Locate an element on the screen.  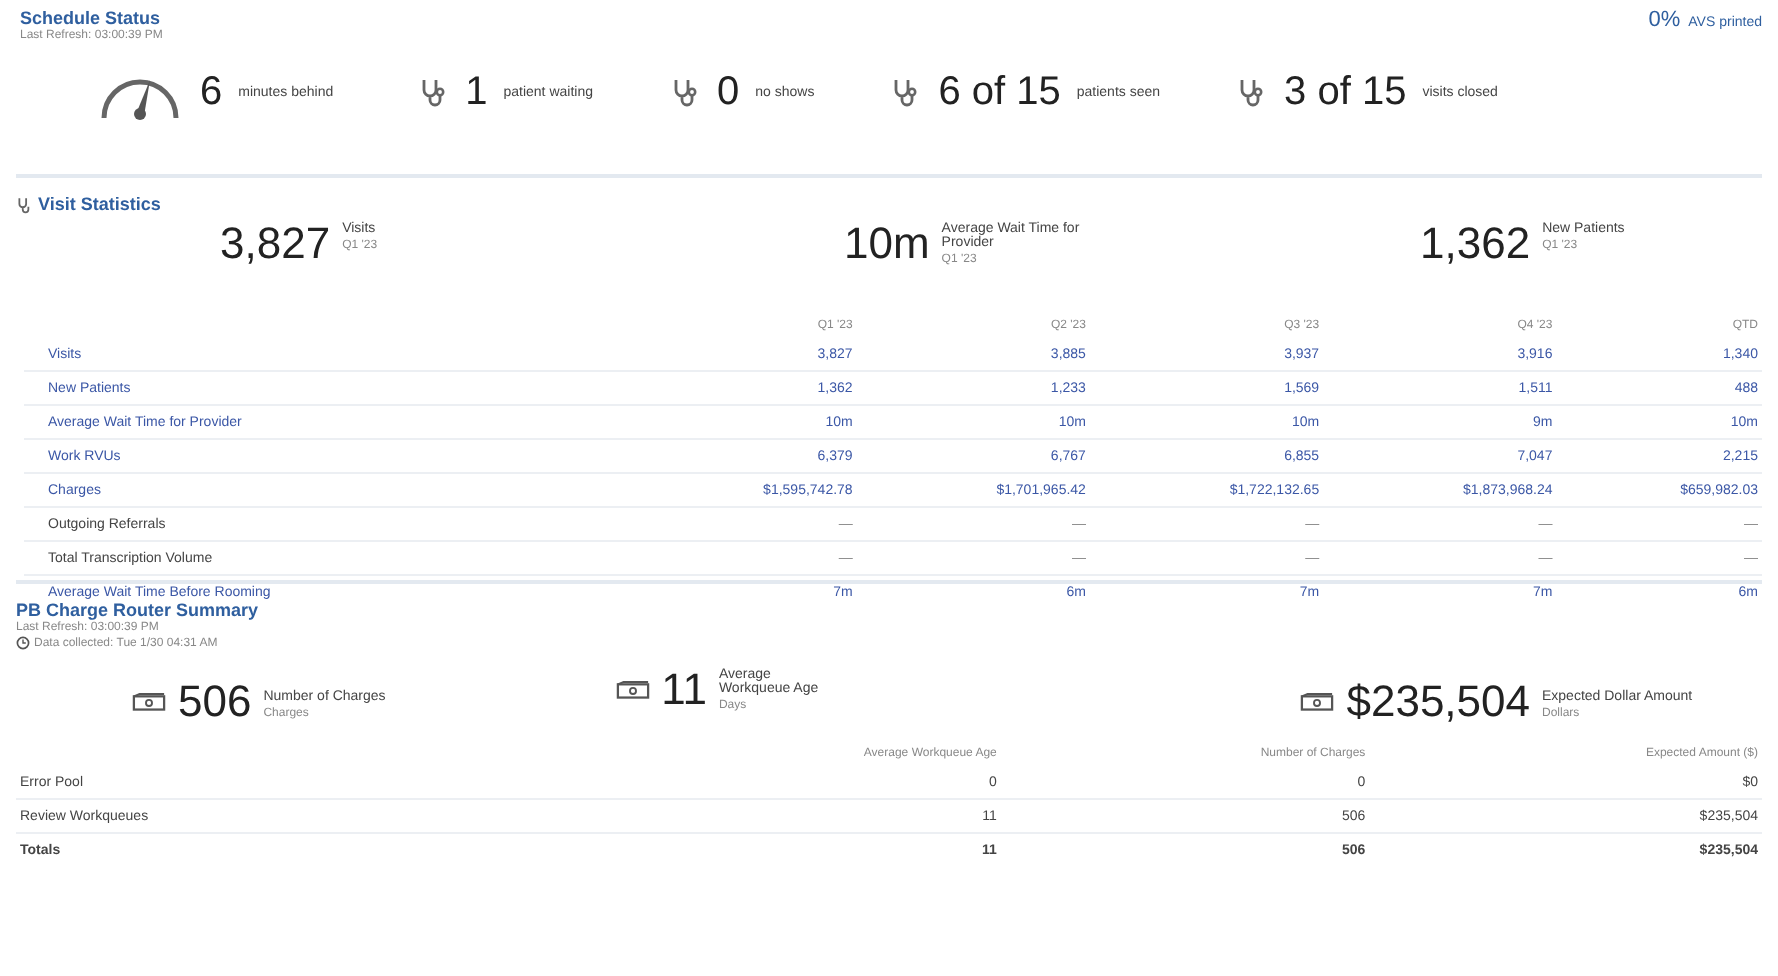
avs-value: 0% is located at coordinates (1664, 20).